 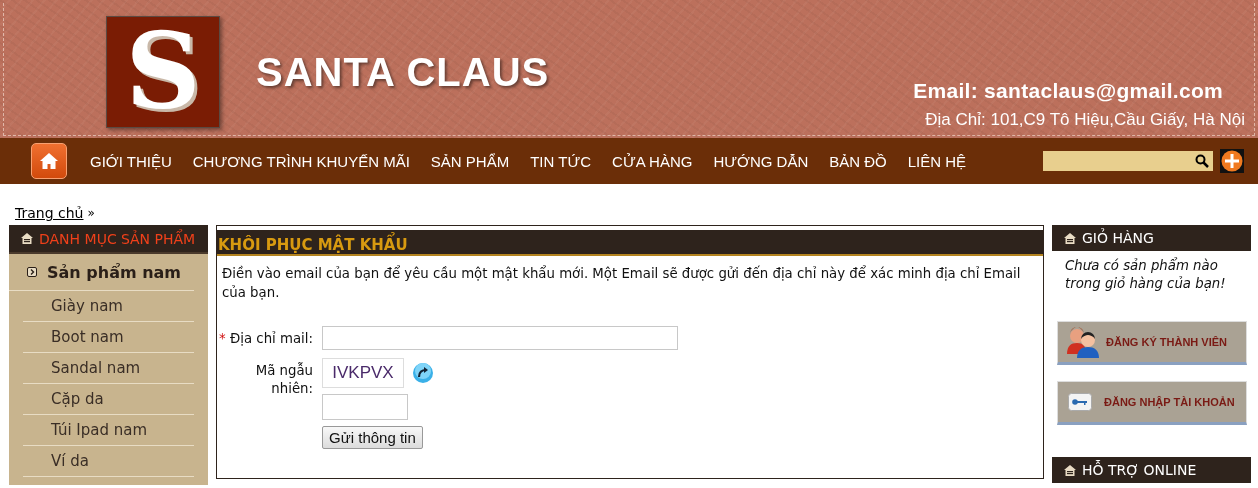 I want to click on category-item: Sản phẩm nam, so click(x=101, y=272).